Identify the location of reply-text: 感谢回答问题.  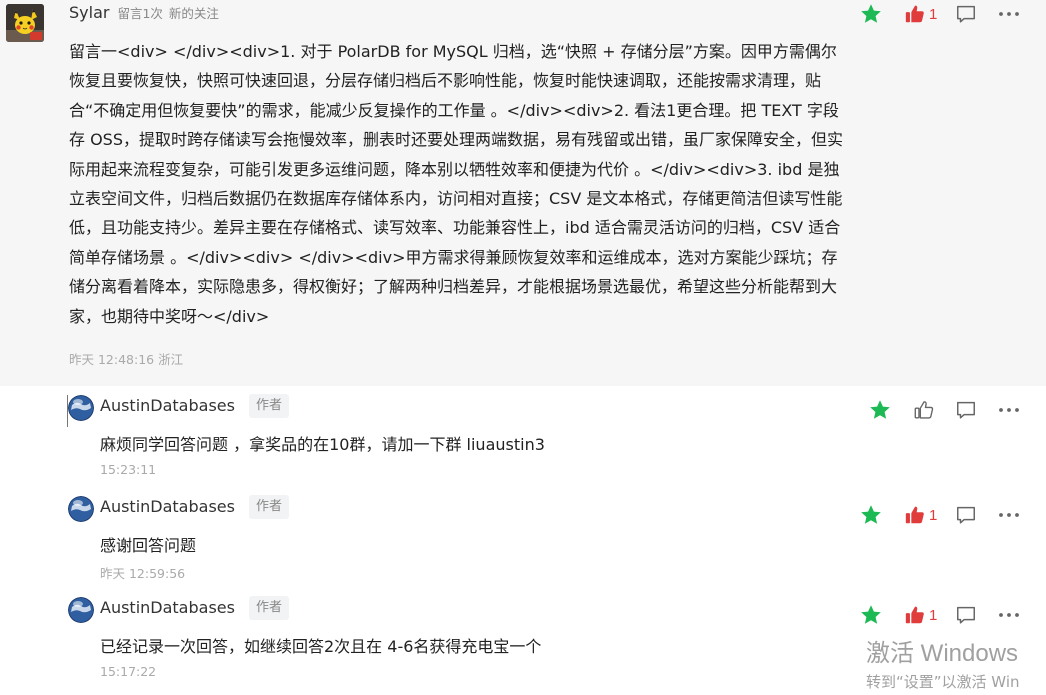
(148, 545).